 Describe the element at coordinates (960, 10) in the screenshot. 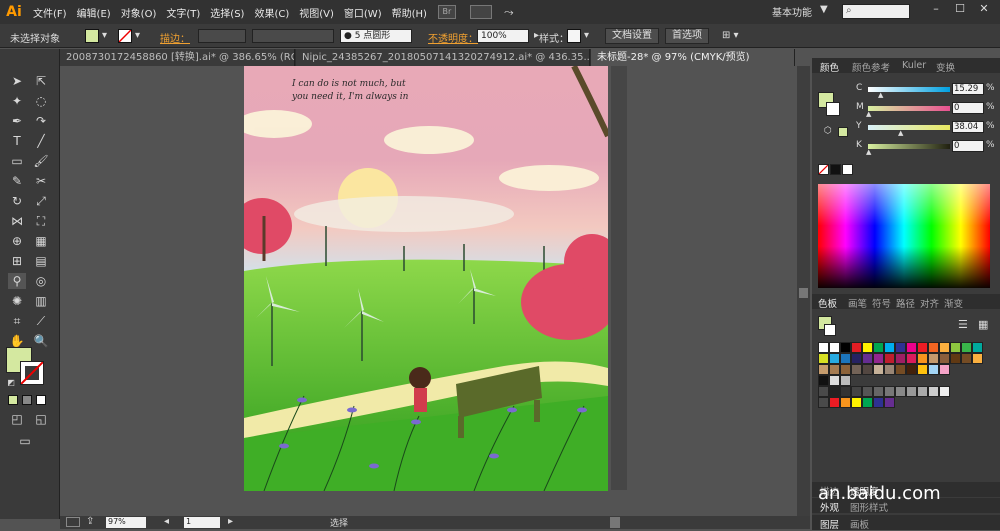

I see `maximize-icon: ☐` at that location.